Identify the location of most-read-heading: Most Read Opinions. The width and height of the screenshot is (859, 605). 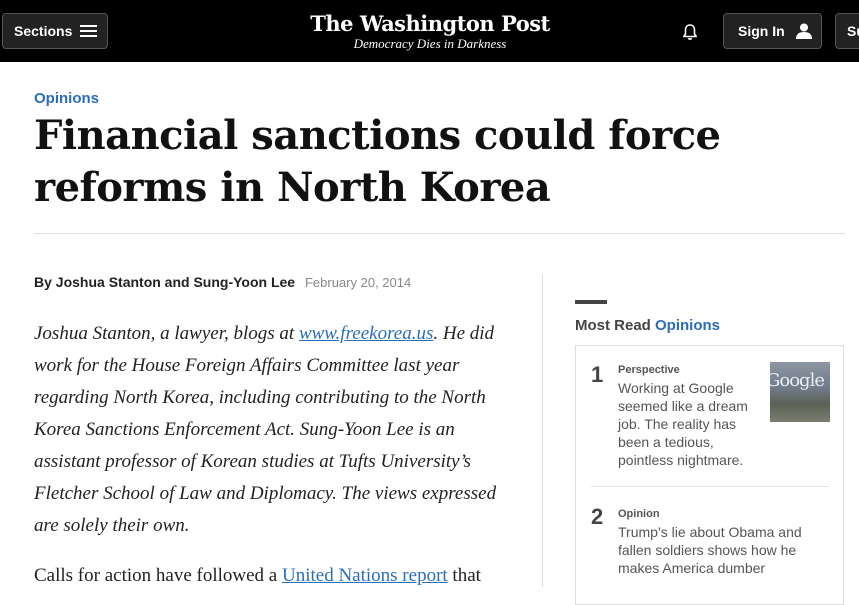
(647, 325).